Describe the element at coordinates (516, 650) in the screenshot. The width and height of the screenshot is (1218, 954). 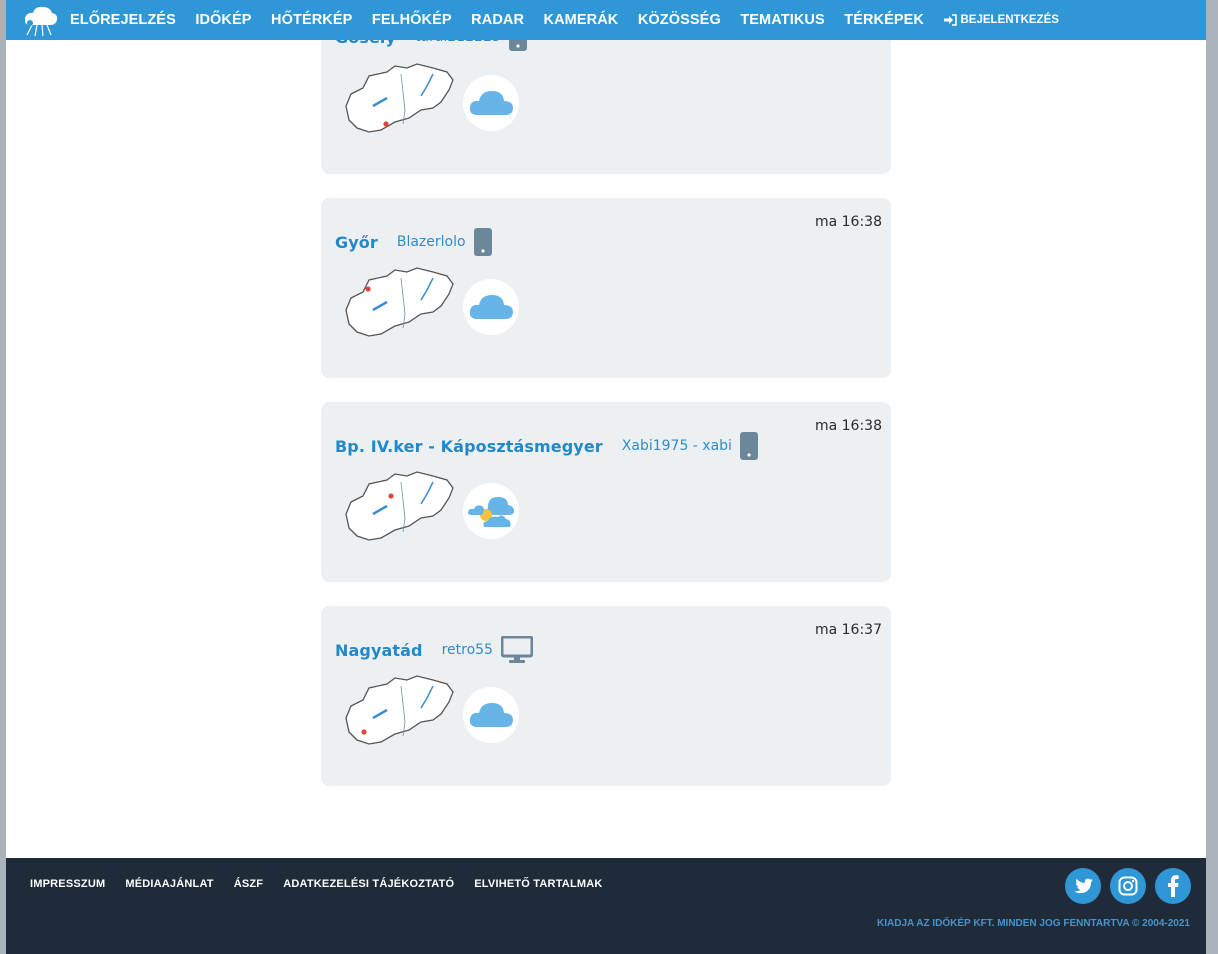
I see `desktop-icon` at that location.